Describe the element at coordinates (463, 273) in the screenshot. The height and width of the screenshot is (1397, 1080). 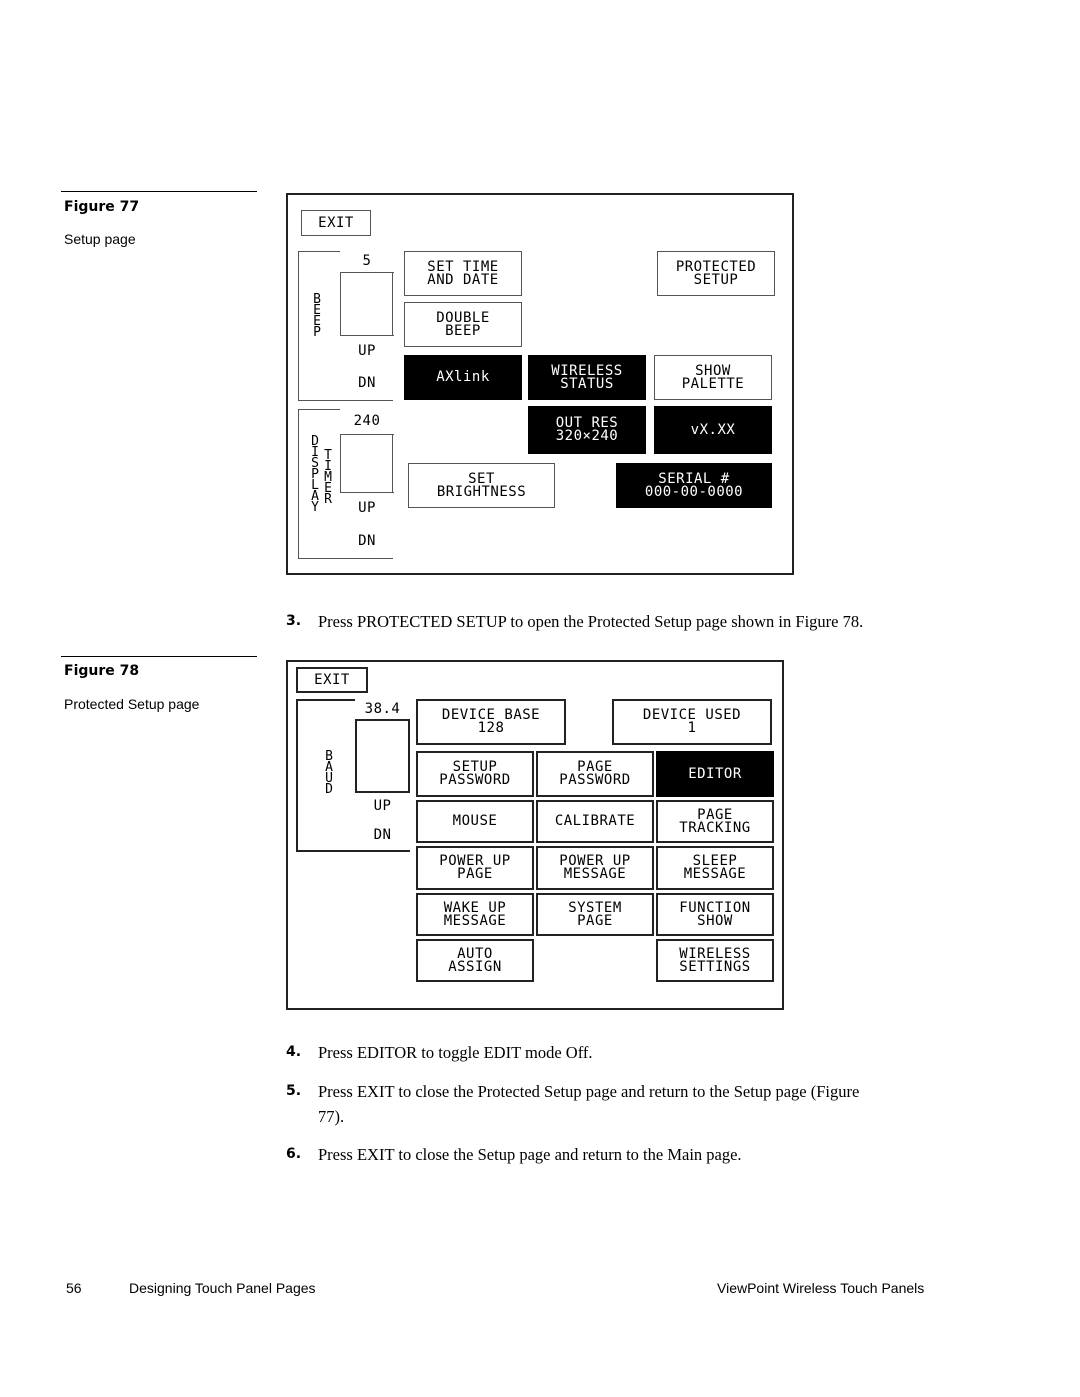
I see `set-time-date-button: SET TIME AND DATE` at that location.